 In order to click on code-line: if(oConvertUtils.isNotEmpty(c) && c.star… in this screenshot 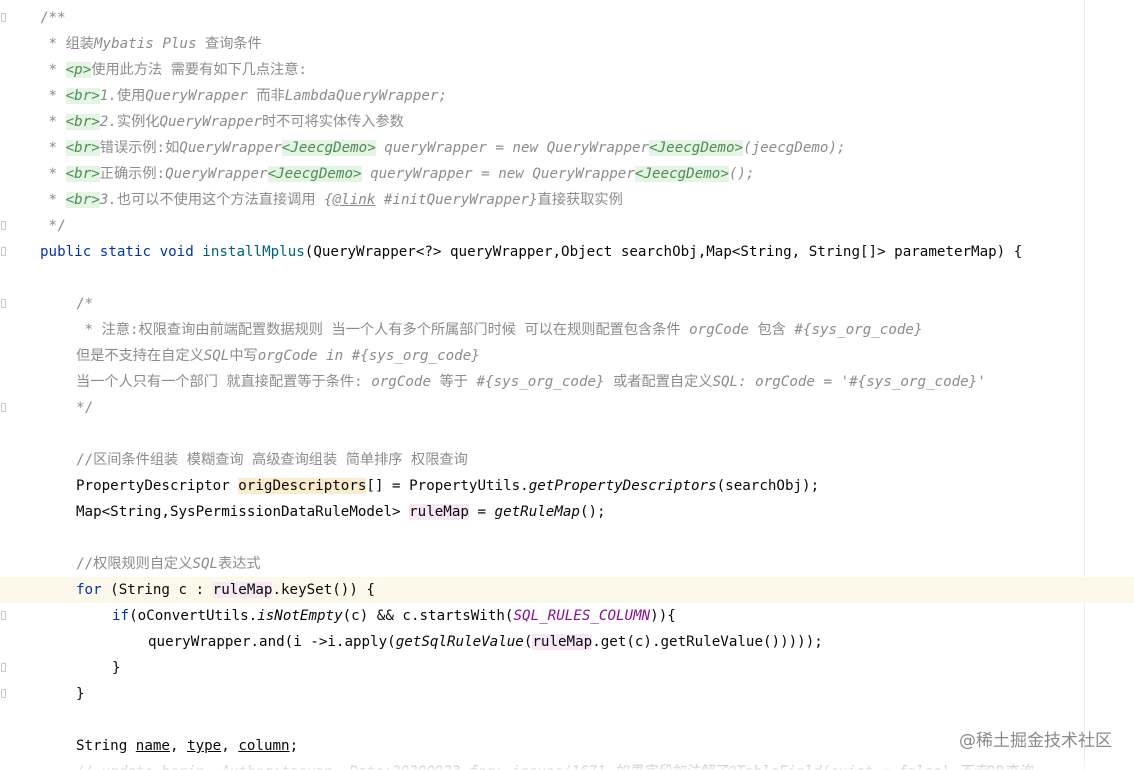, I will do `click(567, 616)`.